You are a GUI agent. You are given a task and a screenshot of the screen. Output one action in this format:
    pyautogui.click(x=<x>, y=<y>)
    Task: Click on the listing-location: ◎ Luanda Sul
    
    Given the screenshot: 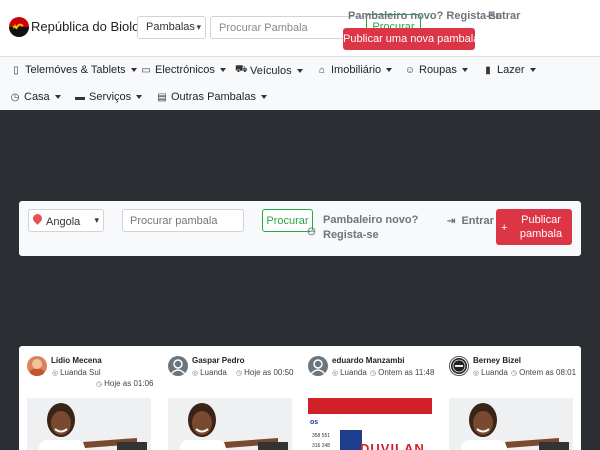 What is the action you would take?
    pyautogui.click(x=76, y=372)
    